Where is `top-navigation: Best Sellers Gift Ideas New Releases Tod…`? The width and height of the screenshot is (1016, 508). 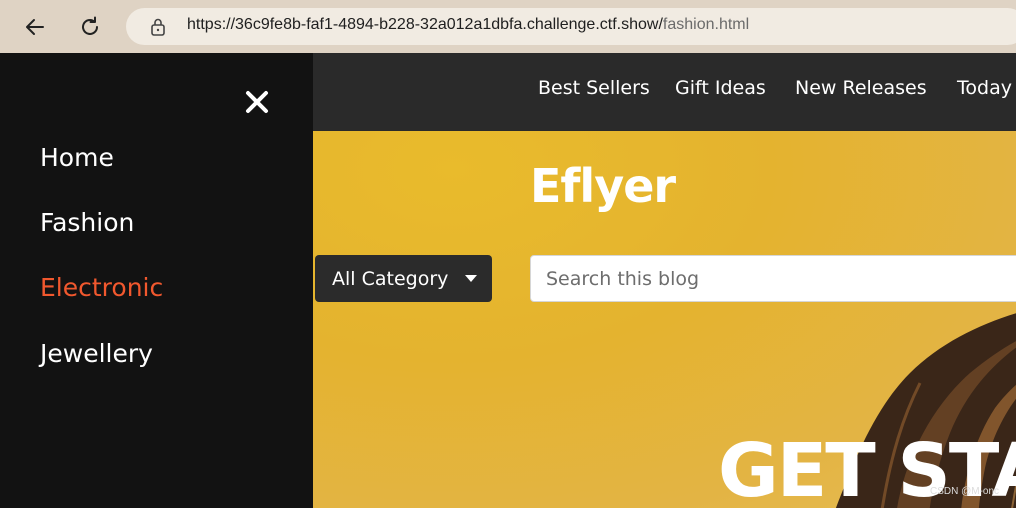
top-navigation: Best Sellers Gift Ideas New Releases Tod… is located at coordinates (664, 92).